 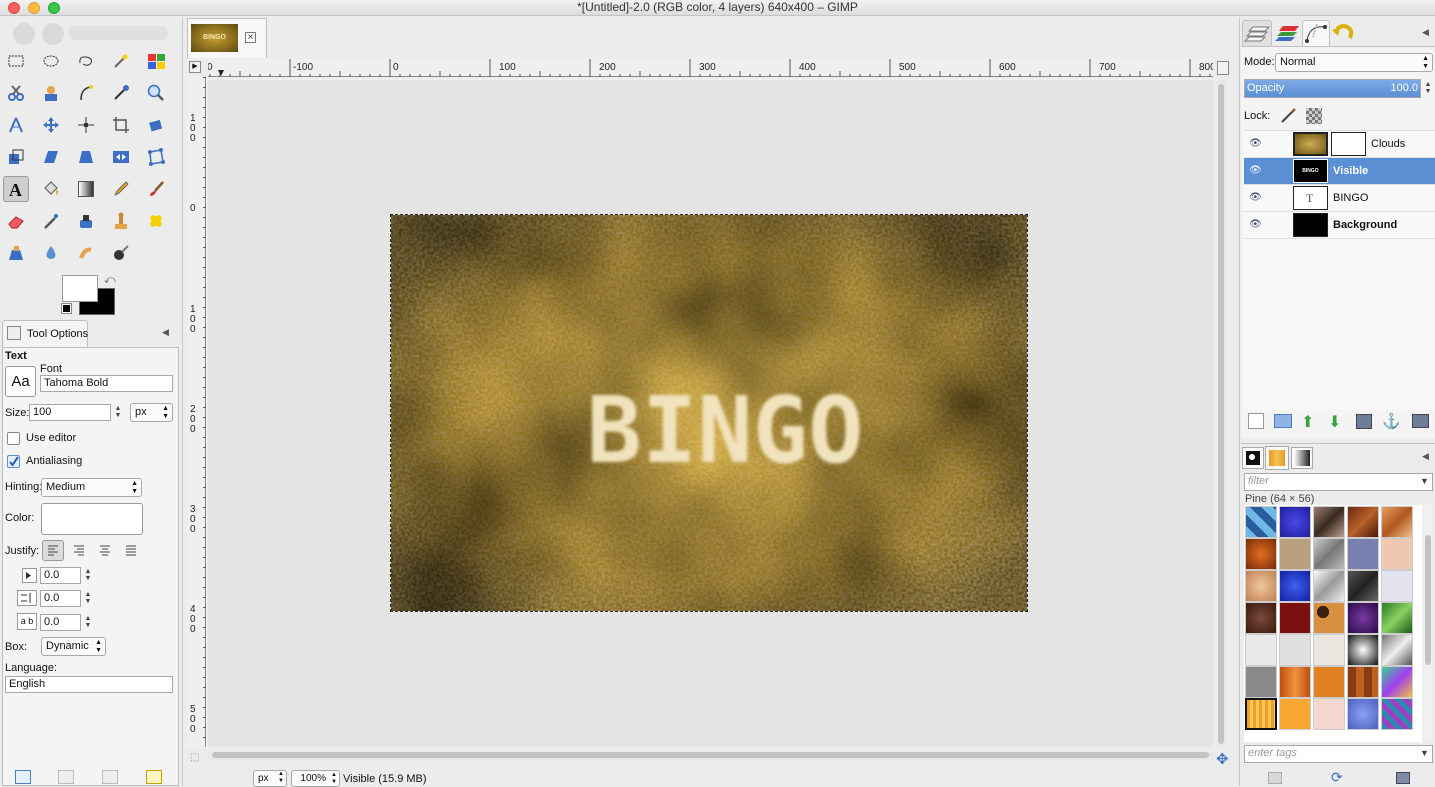 What do you see at coordinates (165, 332) in the screenshot?
I see `panel-menu-icon: ◀` at bounding box center [165, 332].